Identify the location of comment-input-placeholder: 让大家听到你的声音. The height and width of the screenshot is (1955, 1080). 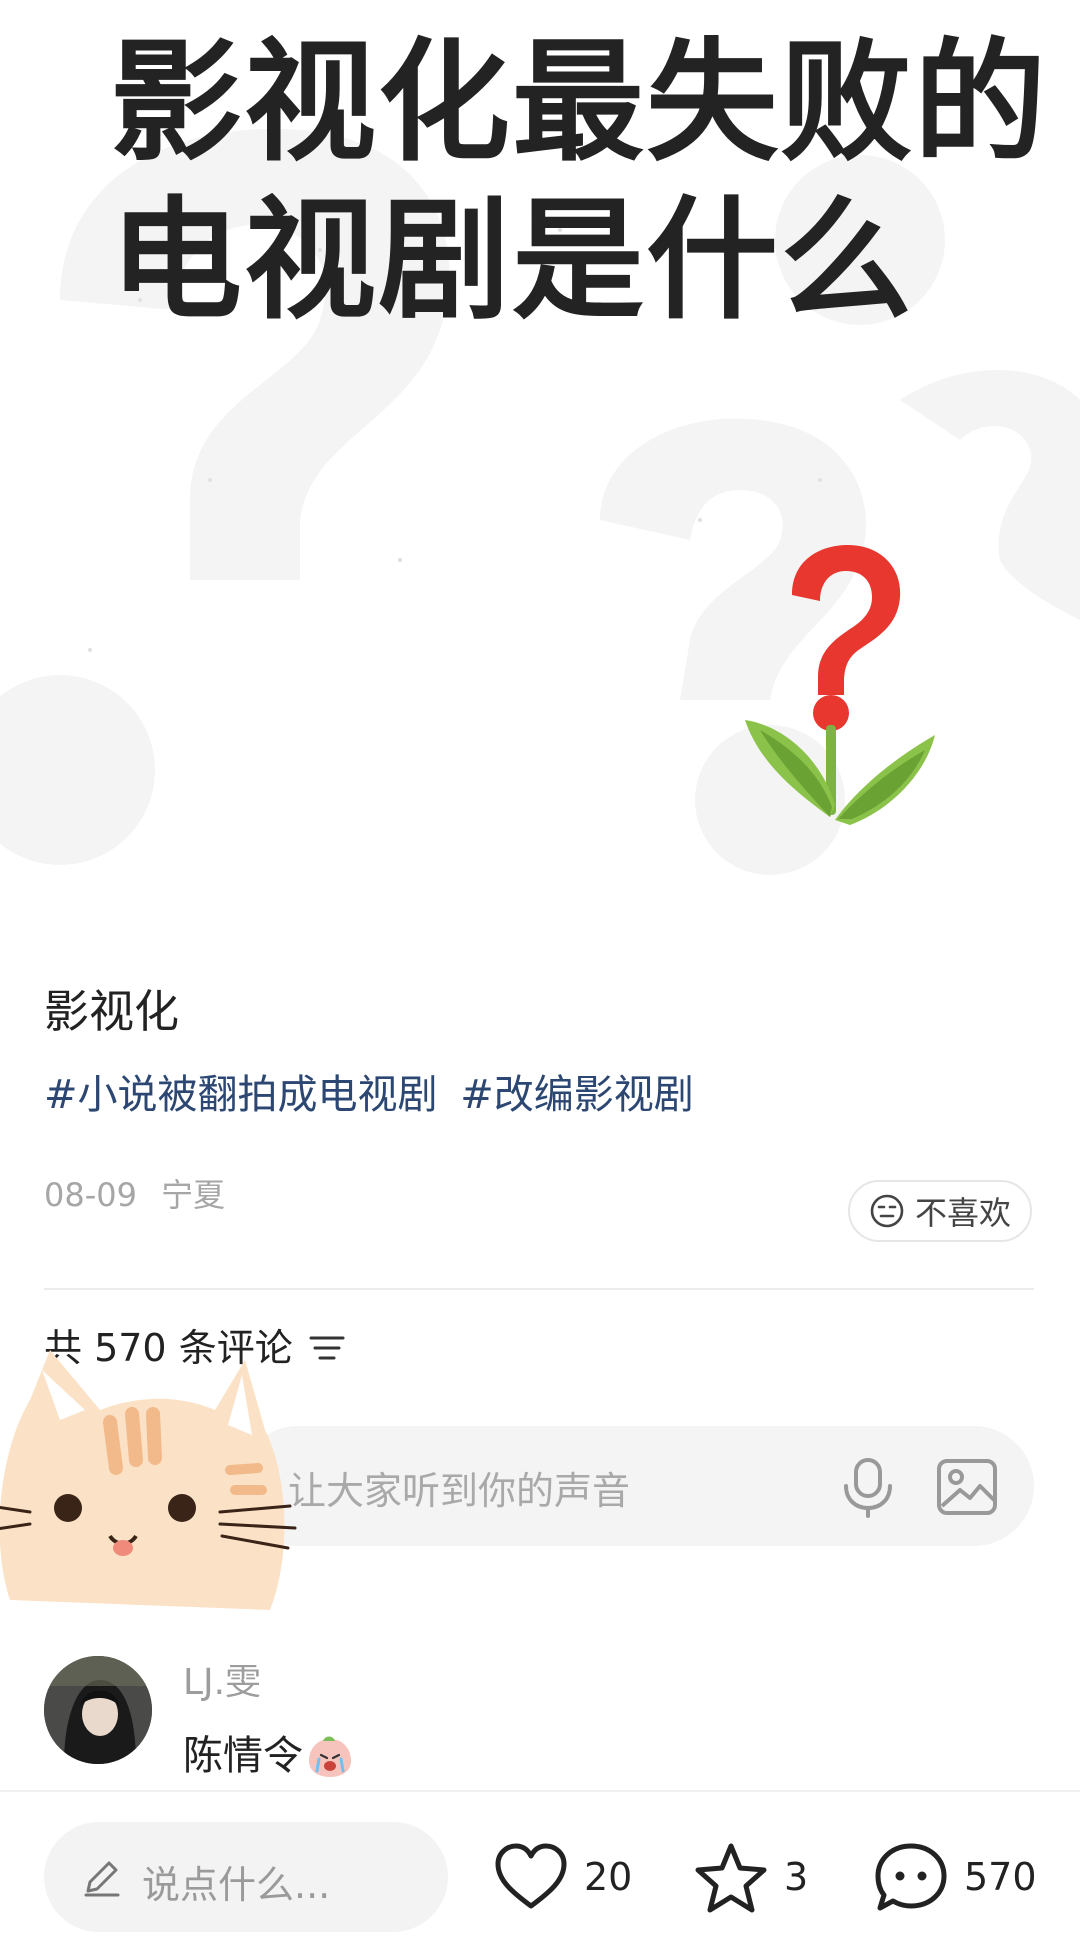
(459, 1491).